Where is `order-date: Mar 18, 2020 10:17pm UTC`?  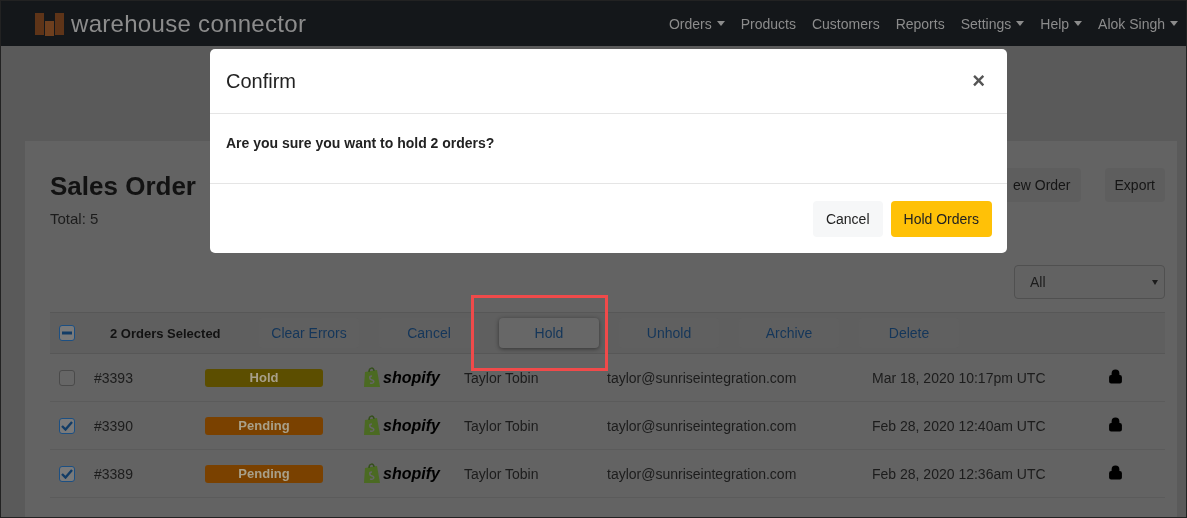 order-date: Mar 18, 2020 10:17pm UTC is located at coordinates (959, 377).